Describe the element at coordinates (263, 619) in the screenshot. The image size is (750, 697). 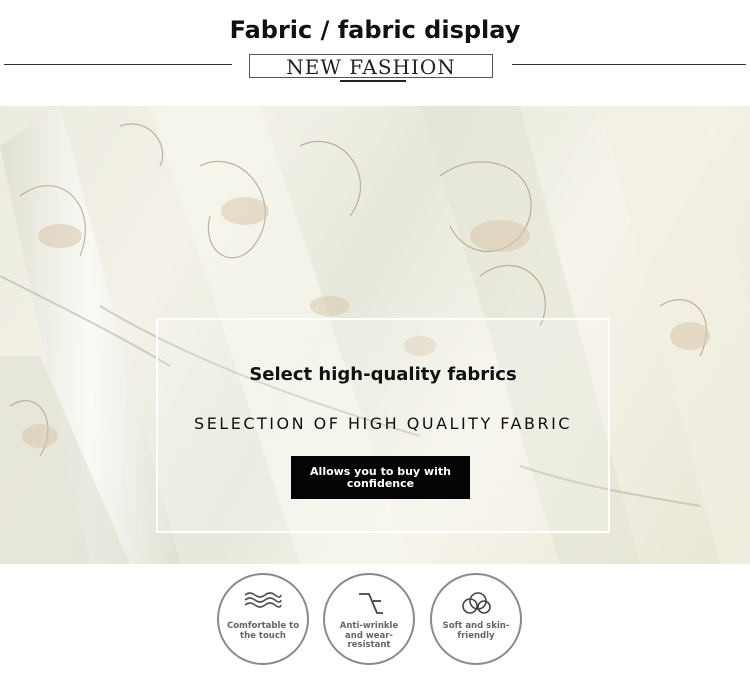
I see `feature-comfortable: Comfortable to the touch` at that location.